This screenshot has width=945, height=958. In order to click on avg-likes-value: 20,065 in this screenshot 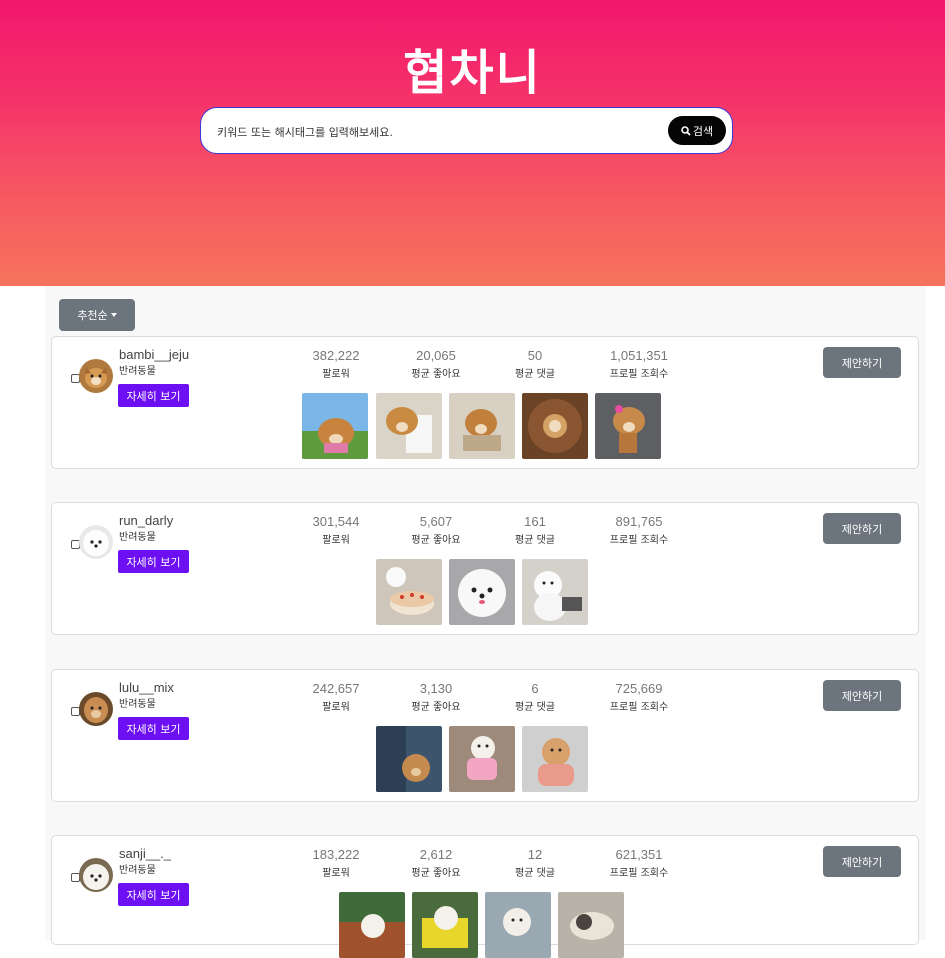, I will do `click(436, 355)`.